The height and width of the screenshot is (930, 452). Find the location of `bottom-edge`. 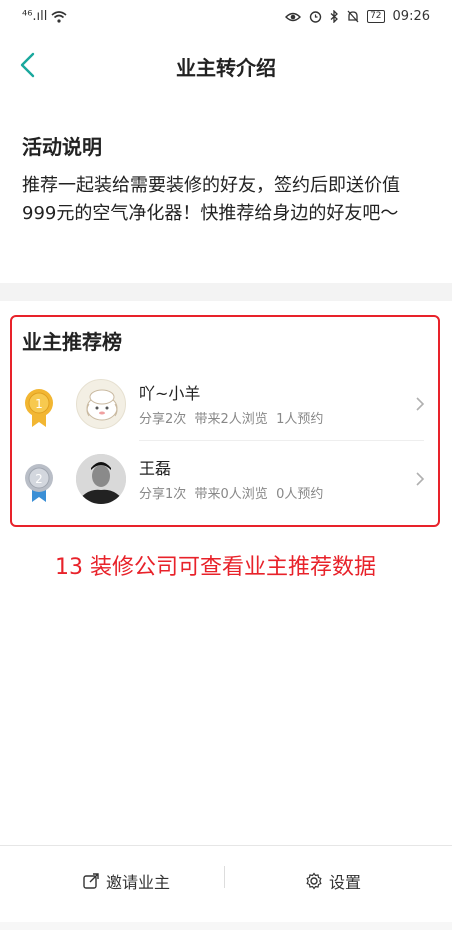

bottom-edge is located at coordinates (226, 926).